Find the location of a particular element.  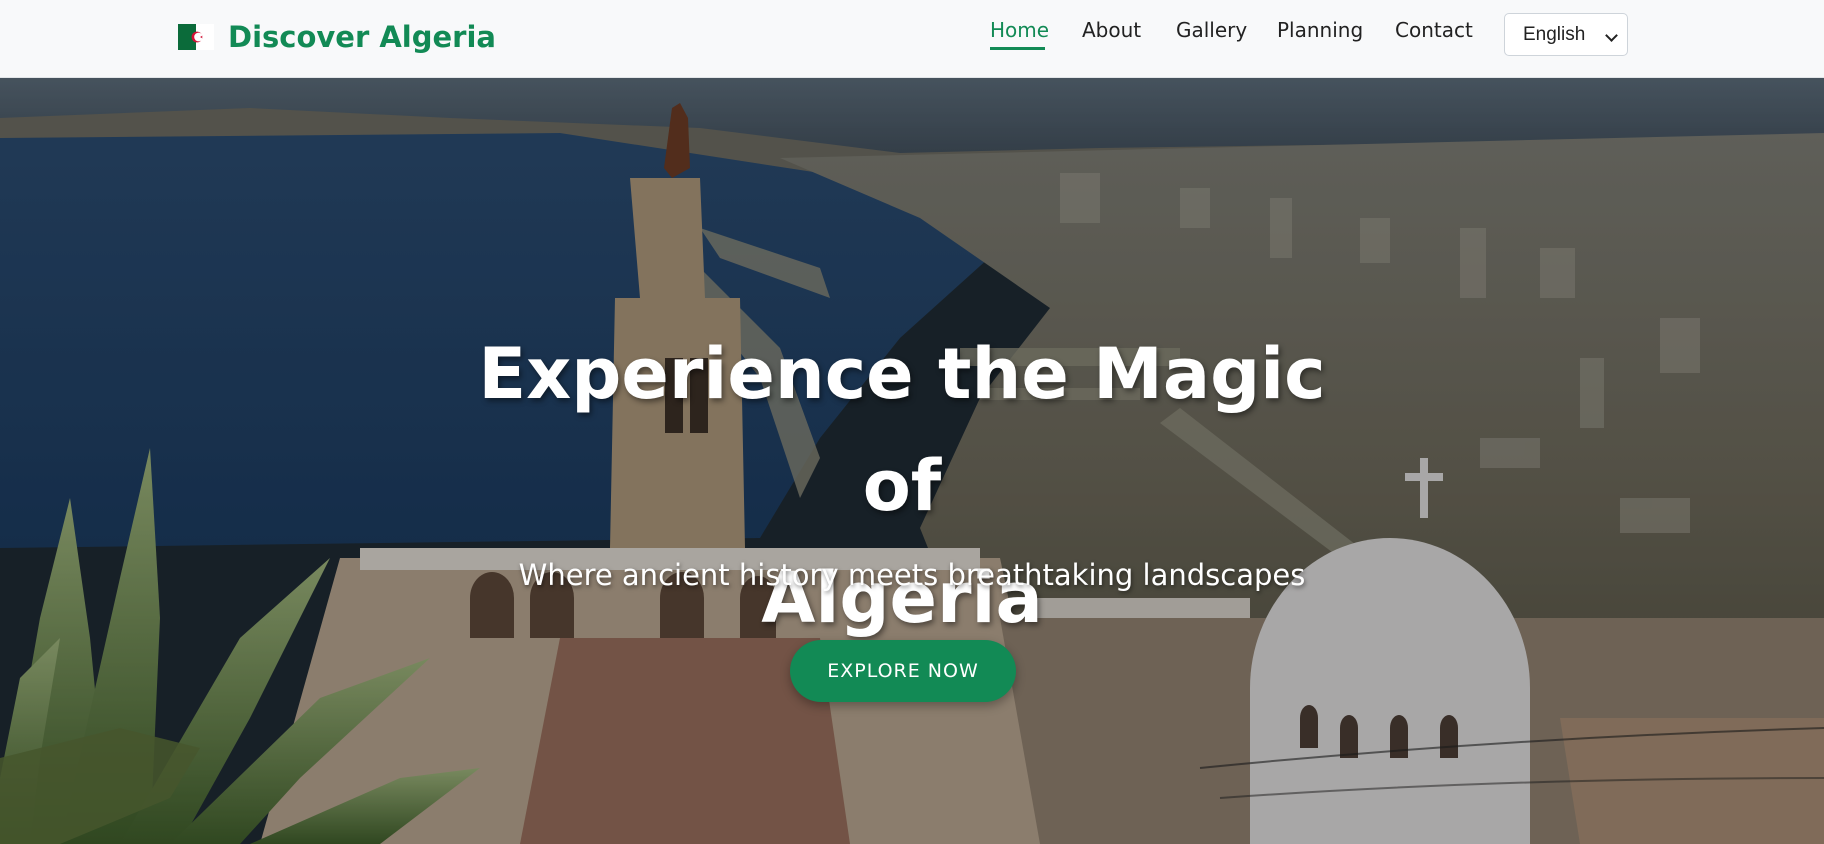

chevron-down-icon is located at coordinates (1611, 35).